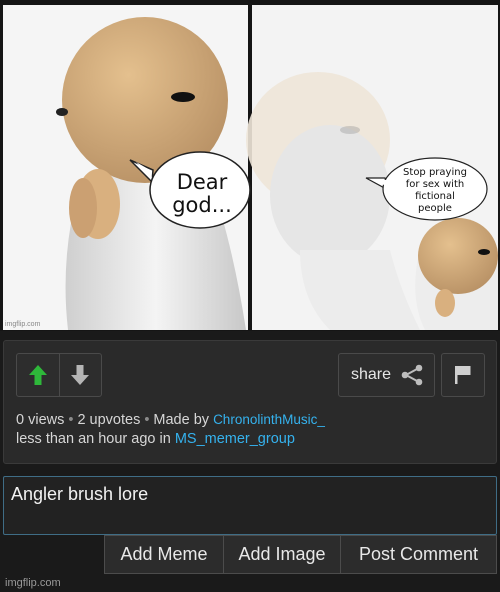  I want to click on bubble-right-line3: fictional, so click(435, 196).